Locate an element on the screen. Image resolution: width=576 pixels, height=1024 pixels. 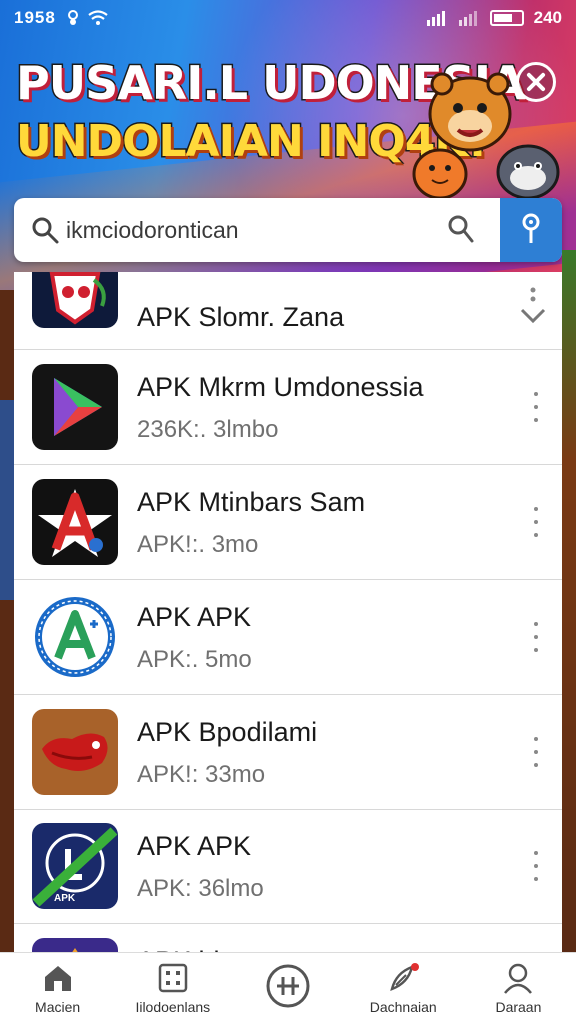
rocket-icon is located at coordinates (405, 977).